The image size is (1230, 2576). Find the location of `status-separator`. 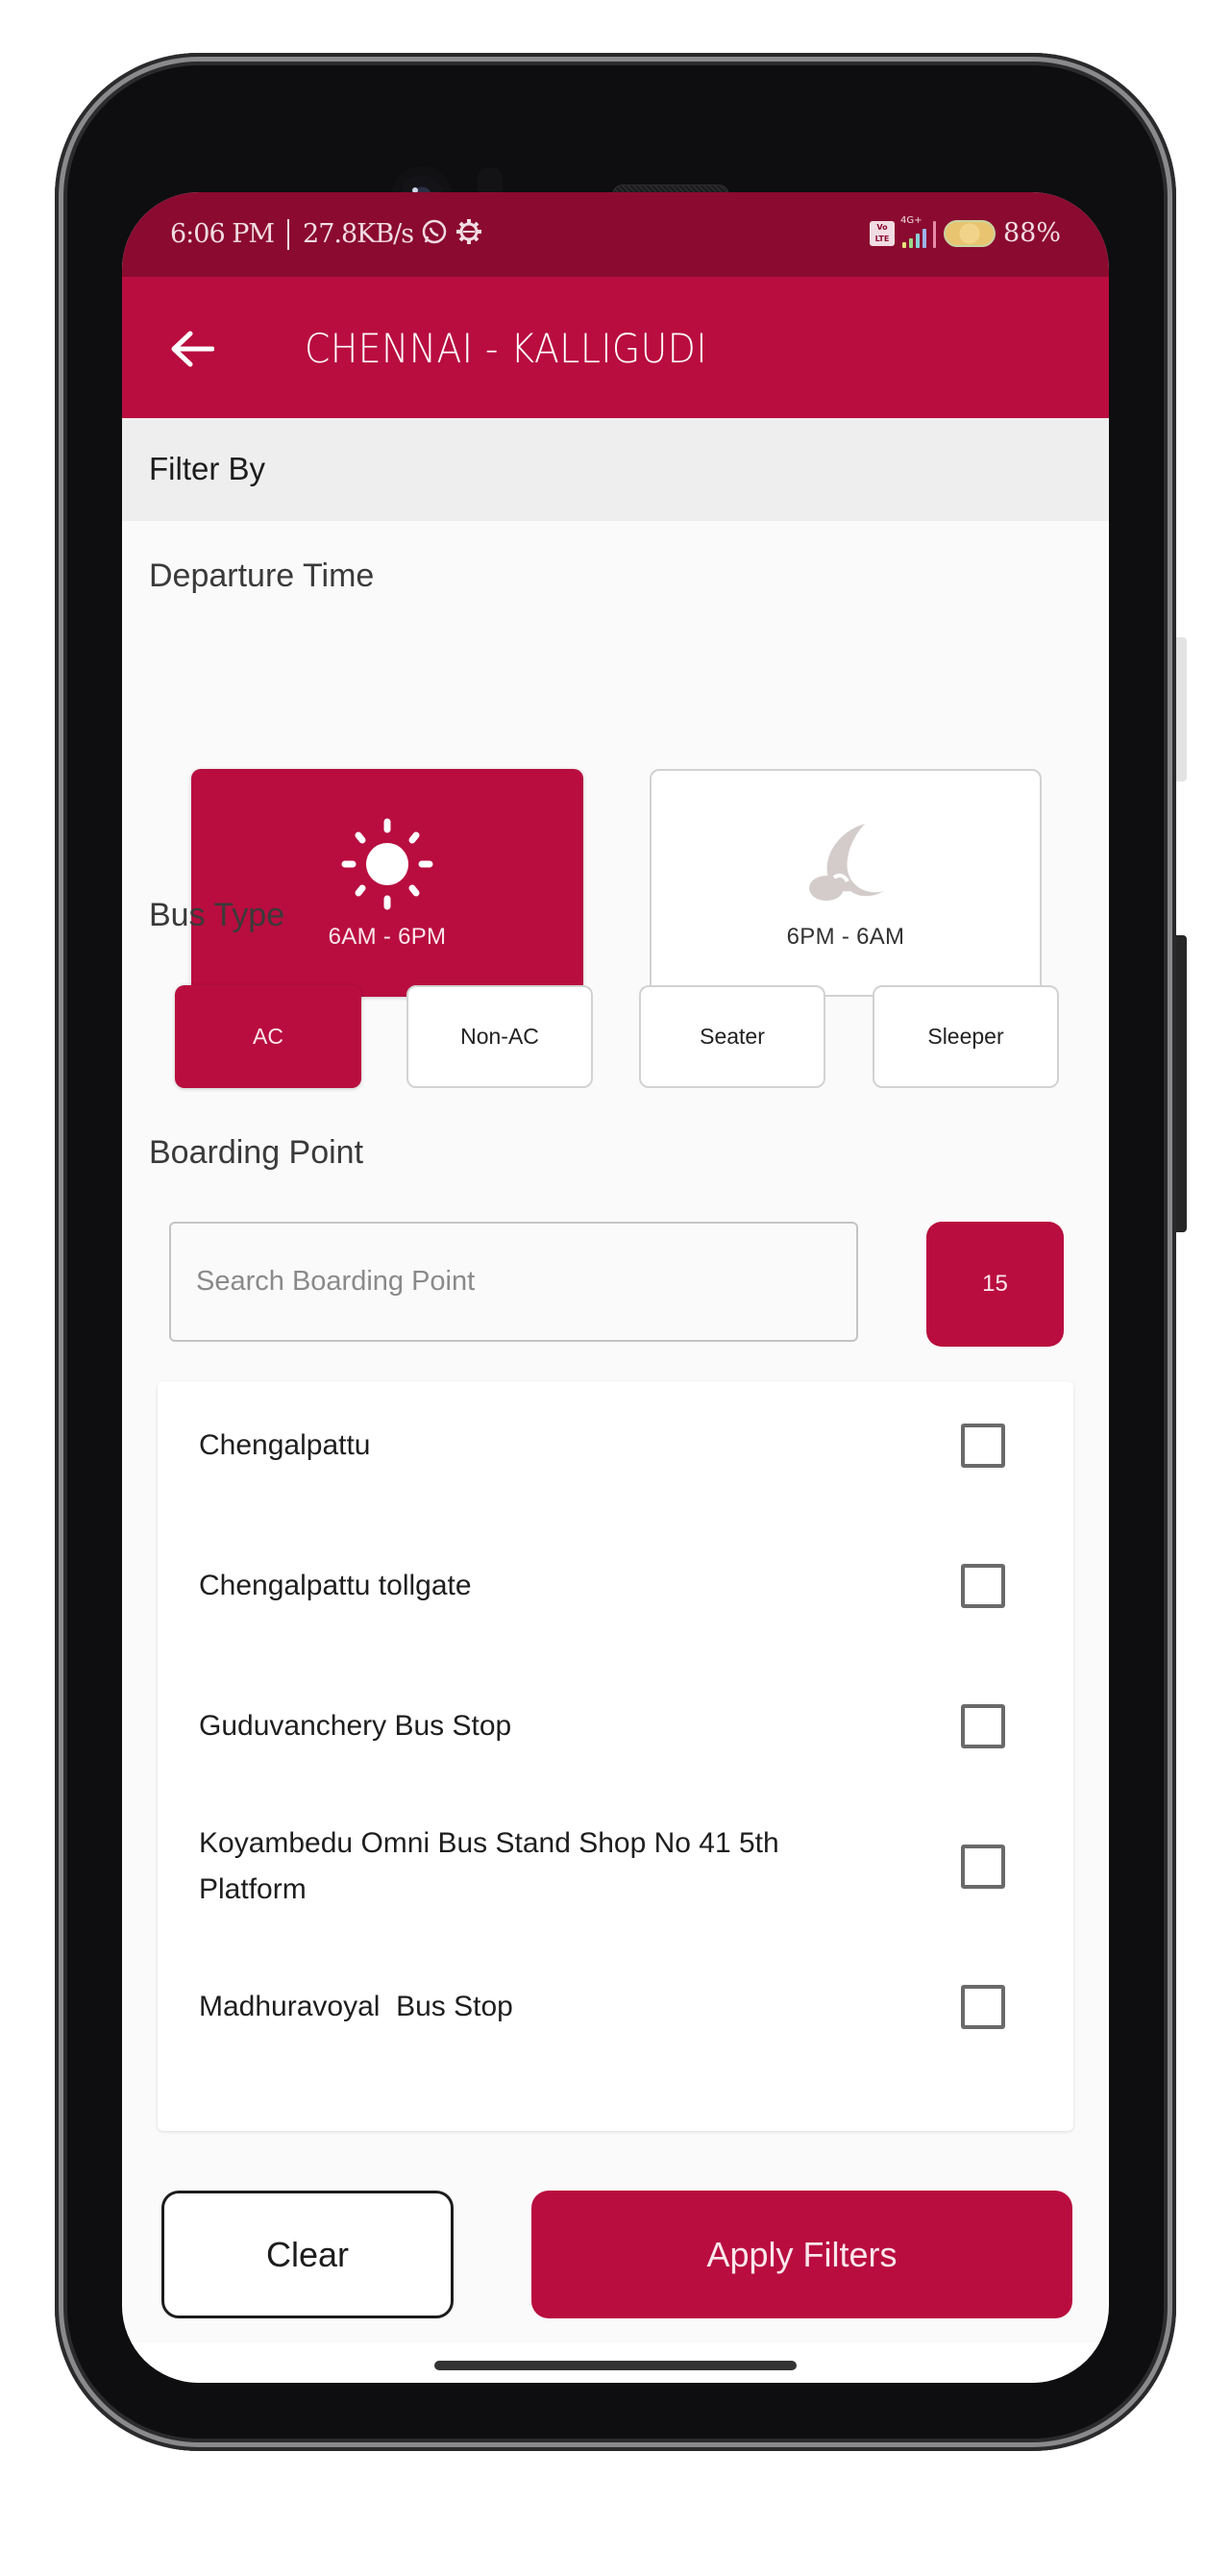

status-separator is located at coordinates (288, 234).